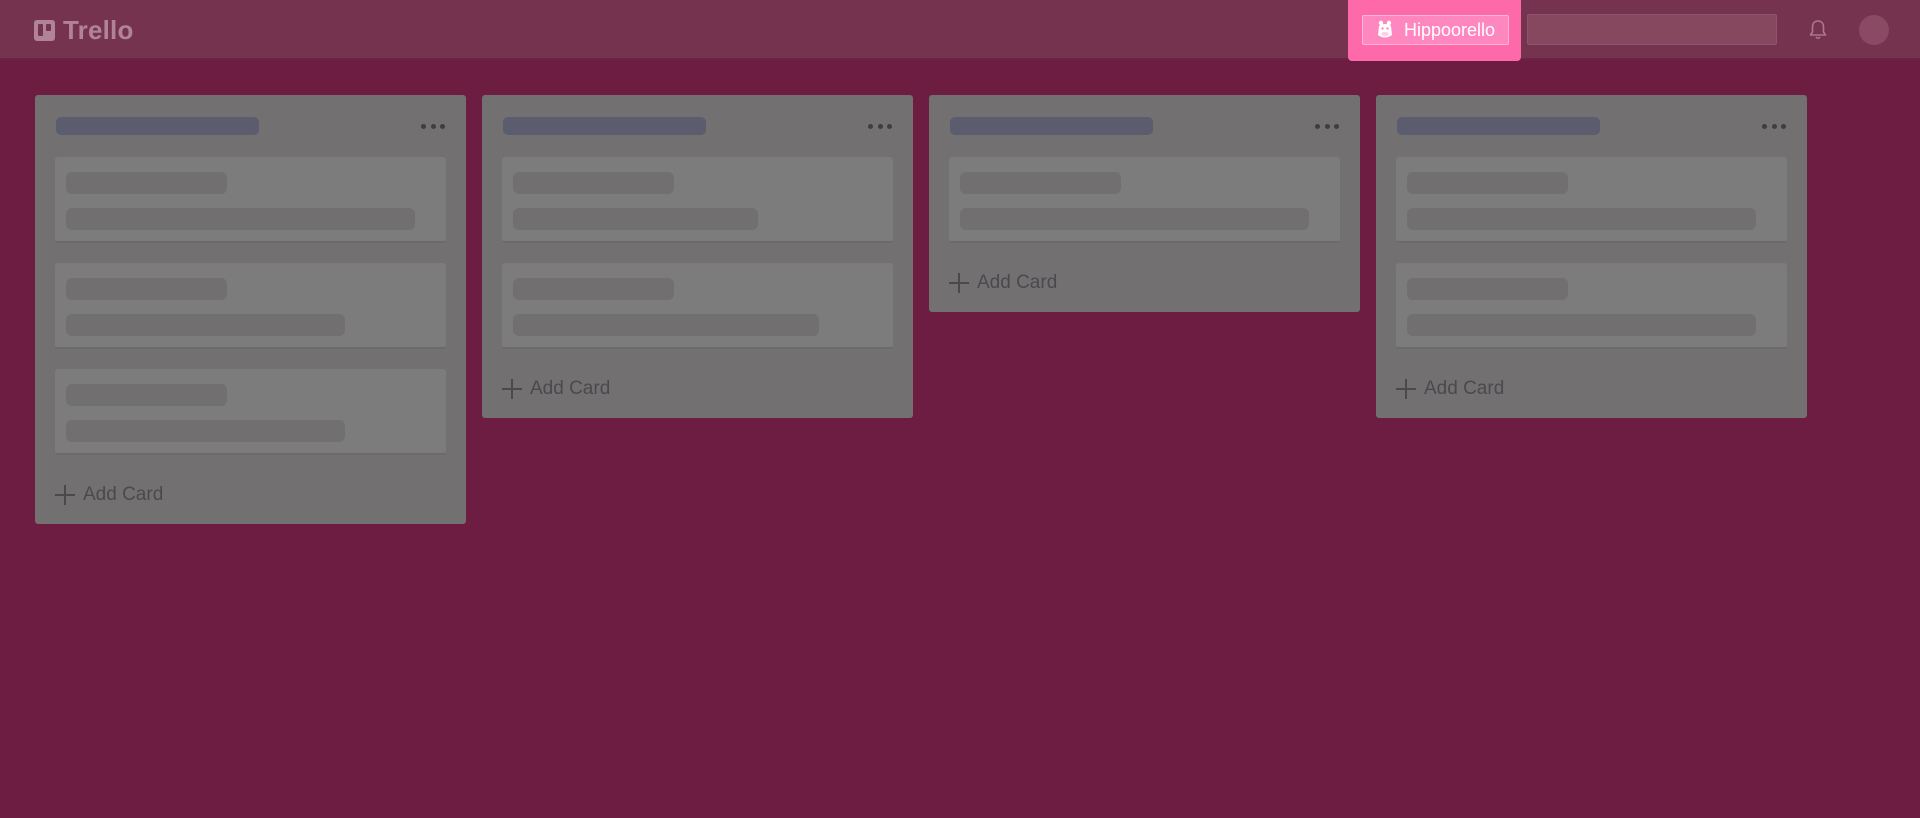 This screenshot has height=818, width=1920. I want to click on trello-logo-icon, so click(44, 30).